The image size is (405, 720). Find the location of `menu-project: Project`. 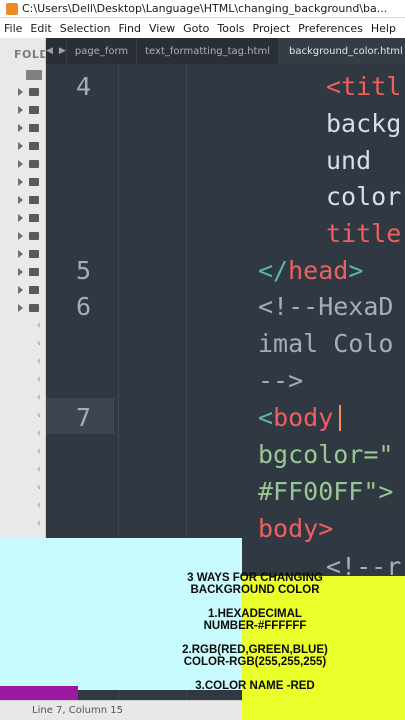

menu-project: Project is located at coordinates (272, 28).